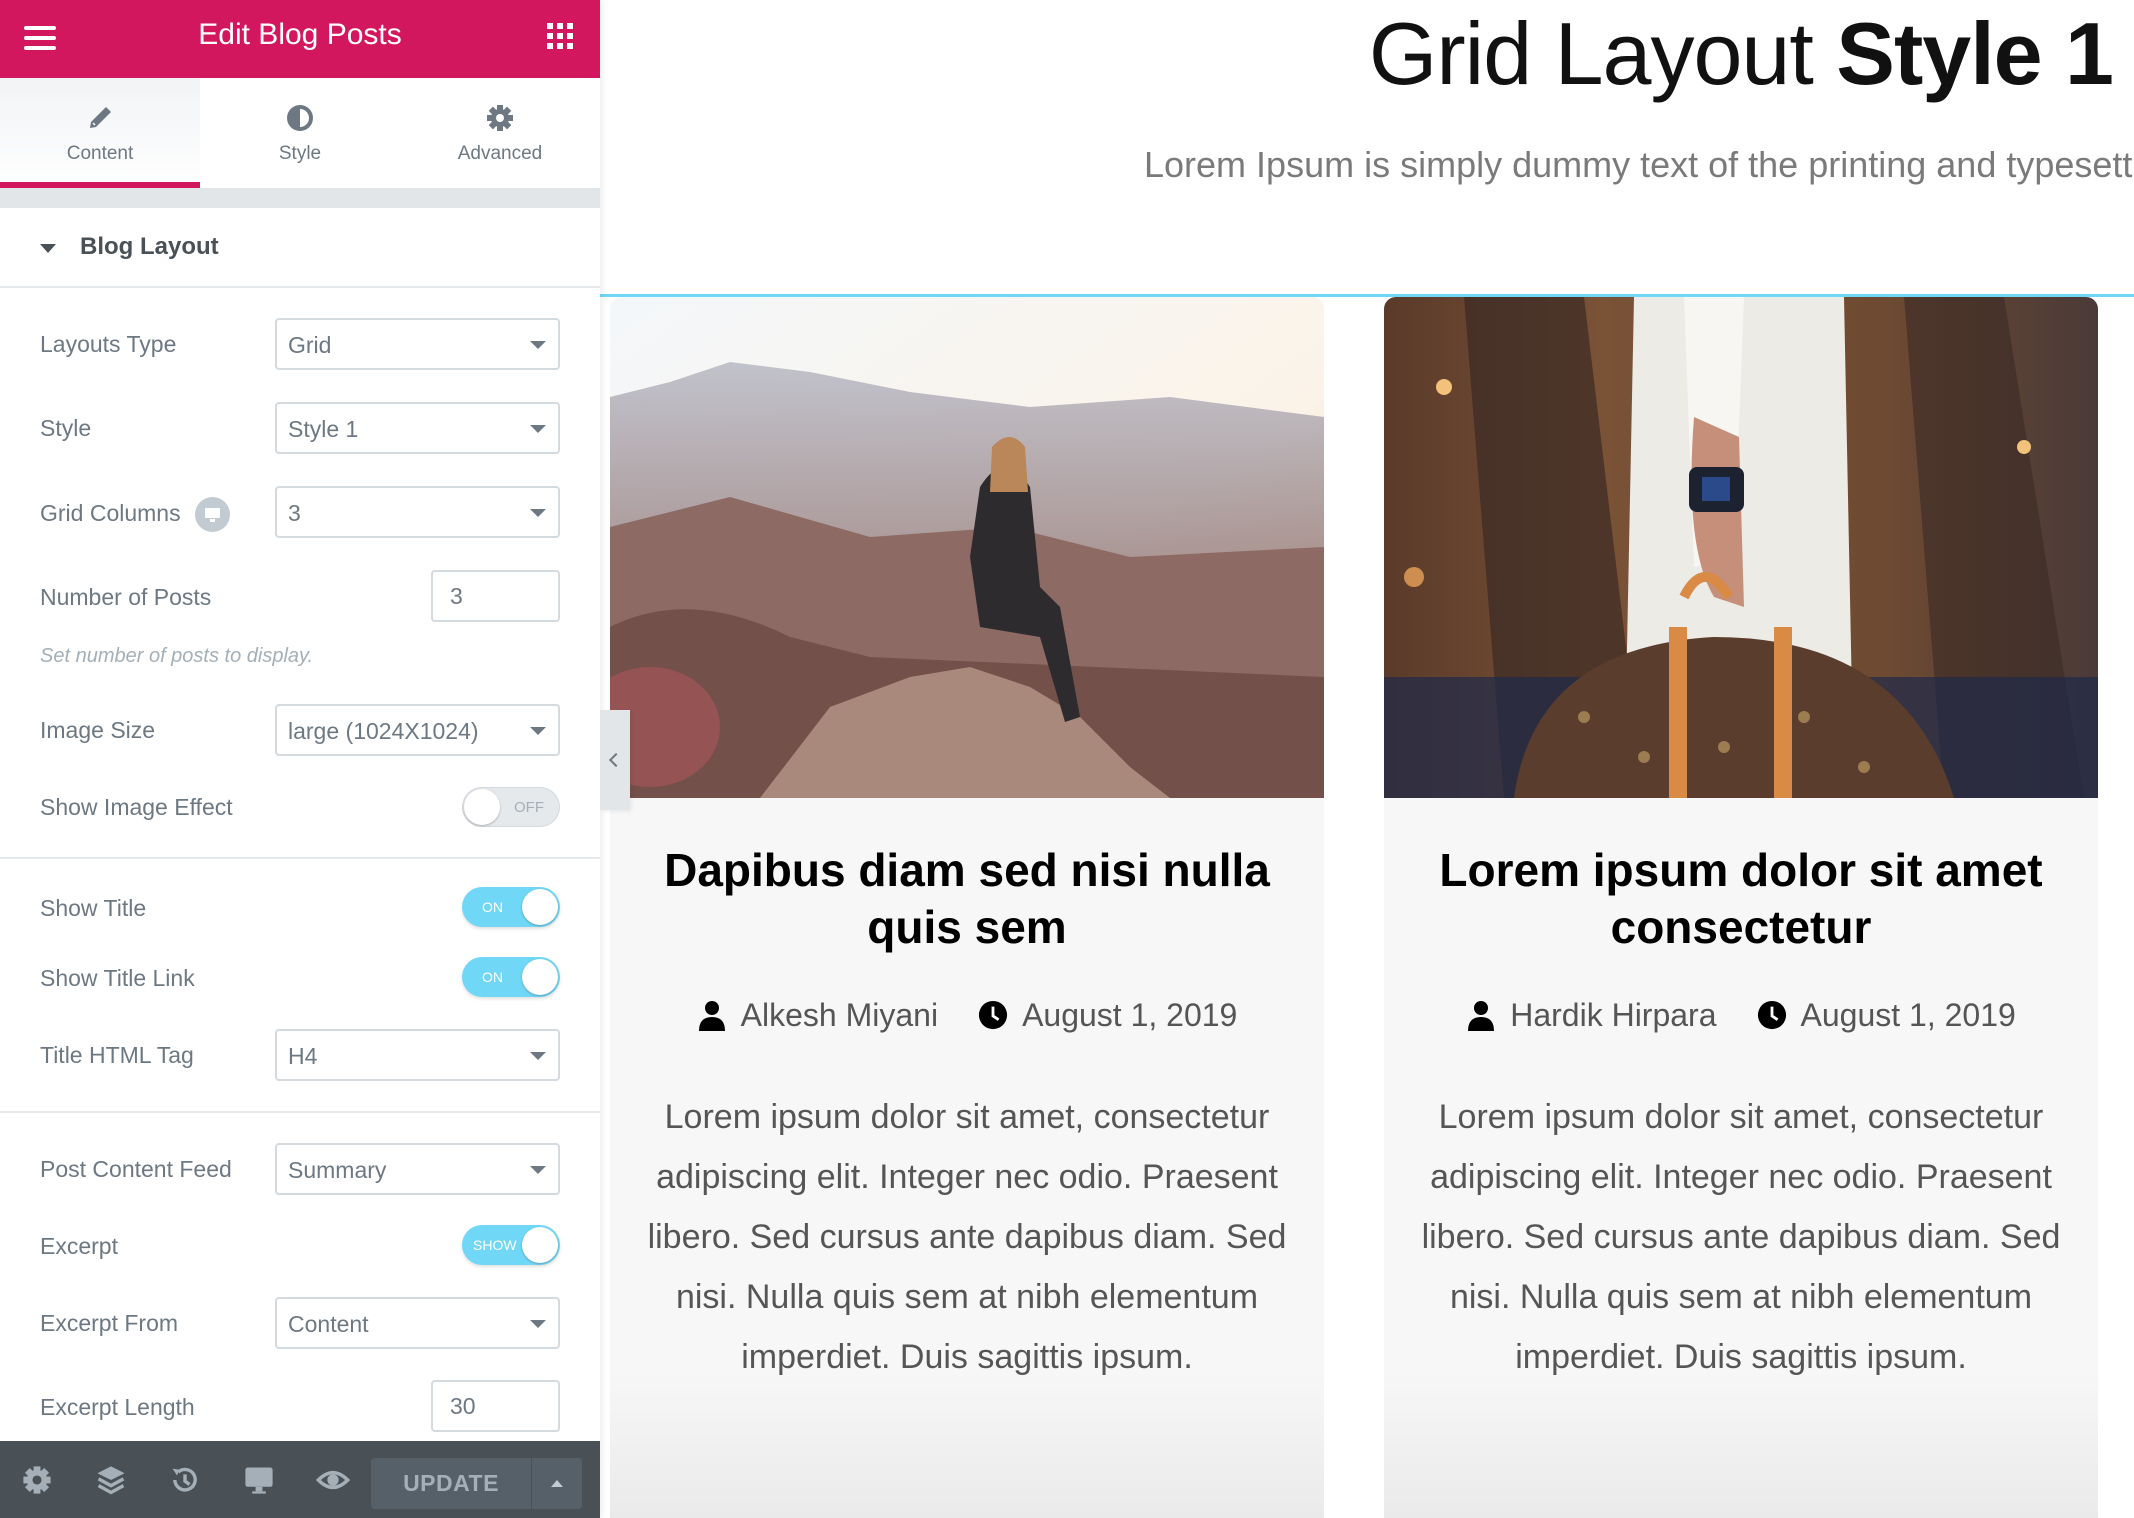  Describe the element at coordinates (1975, 53) in the screenshot. I see `page-heading-bold: Style 1` at that location.